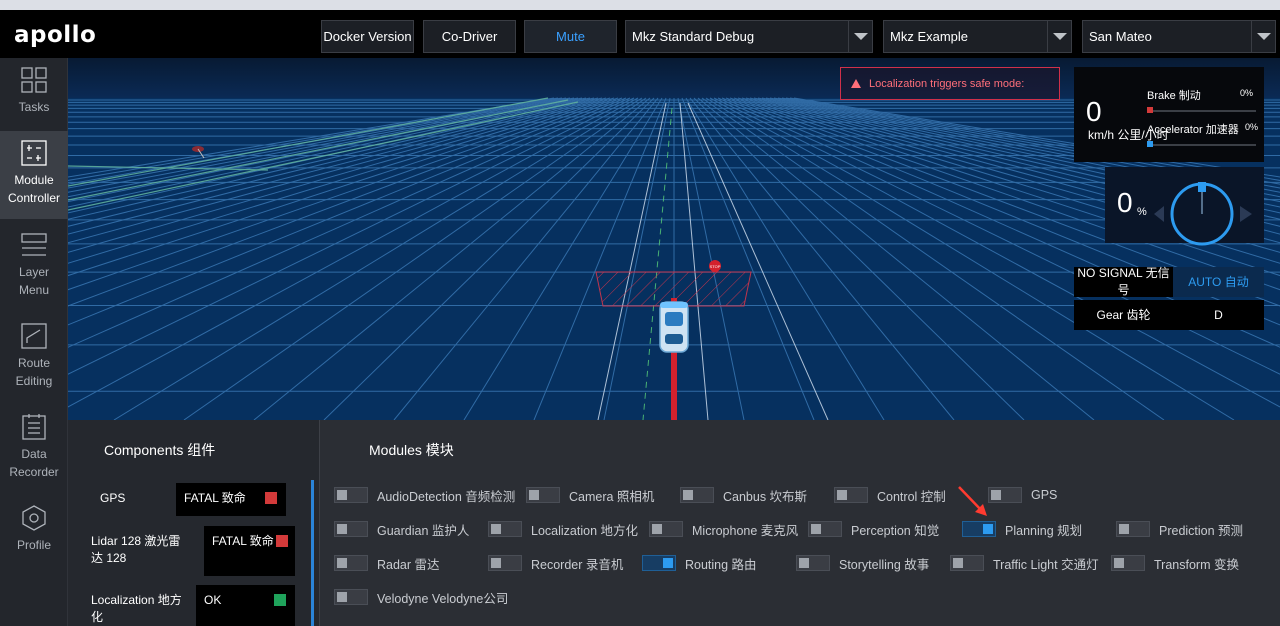 The image size is (1280, 626). What do you see at coordinates (1193, 130) in the screenshot?
I see `accelerator-label: Accelerator 加速器` at bounding box center [1193, 130].